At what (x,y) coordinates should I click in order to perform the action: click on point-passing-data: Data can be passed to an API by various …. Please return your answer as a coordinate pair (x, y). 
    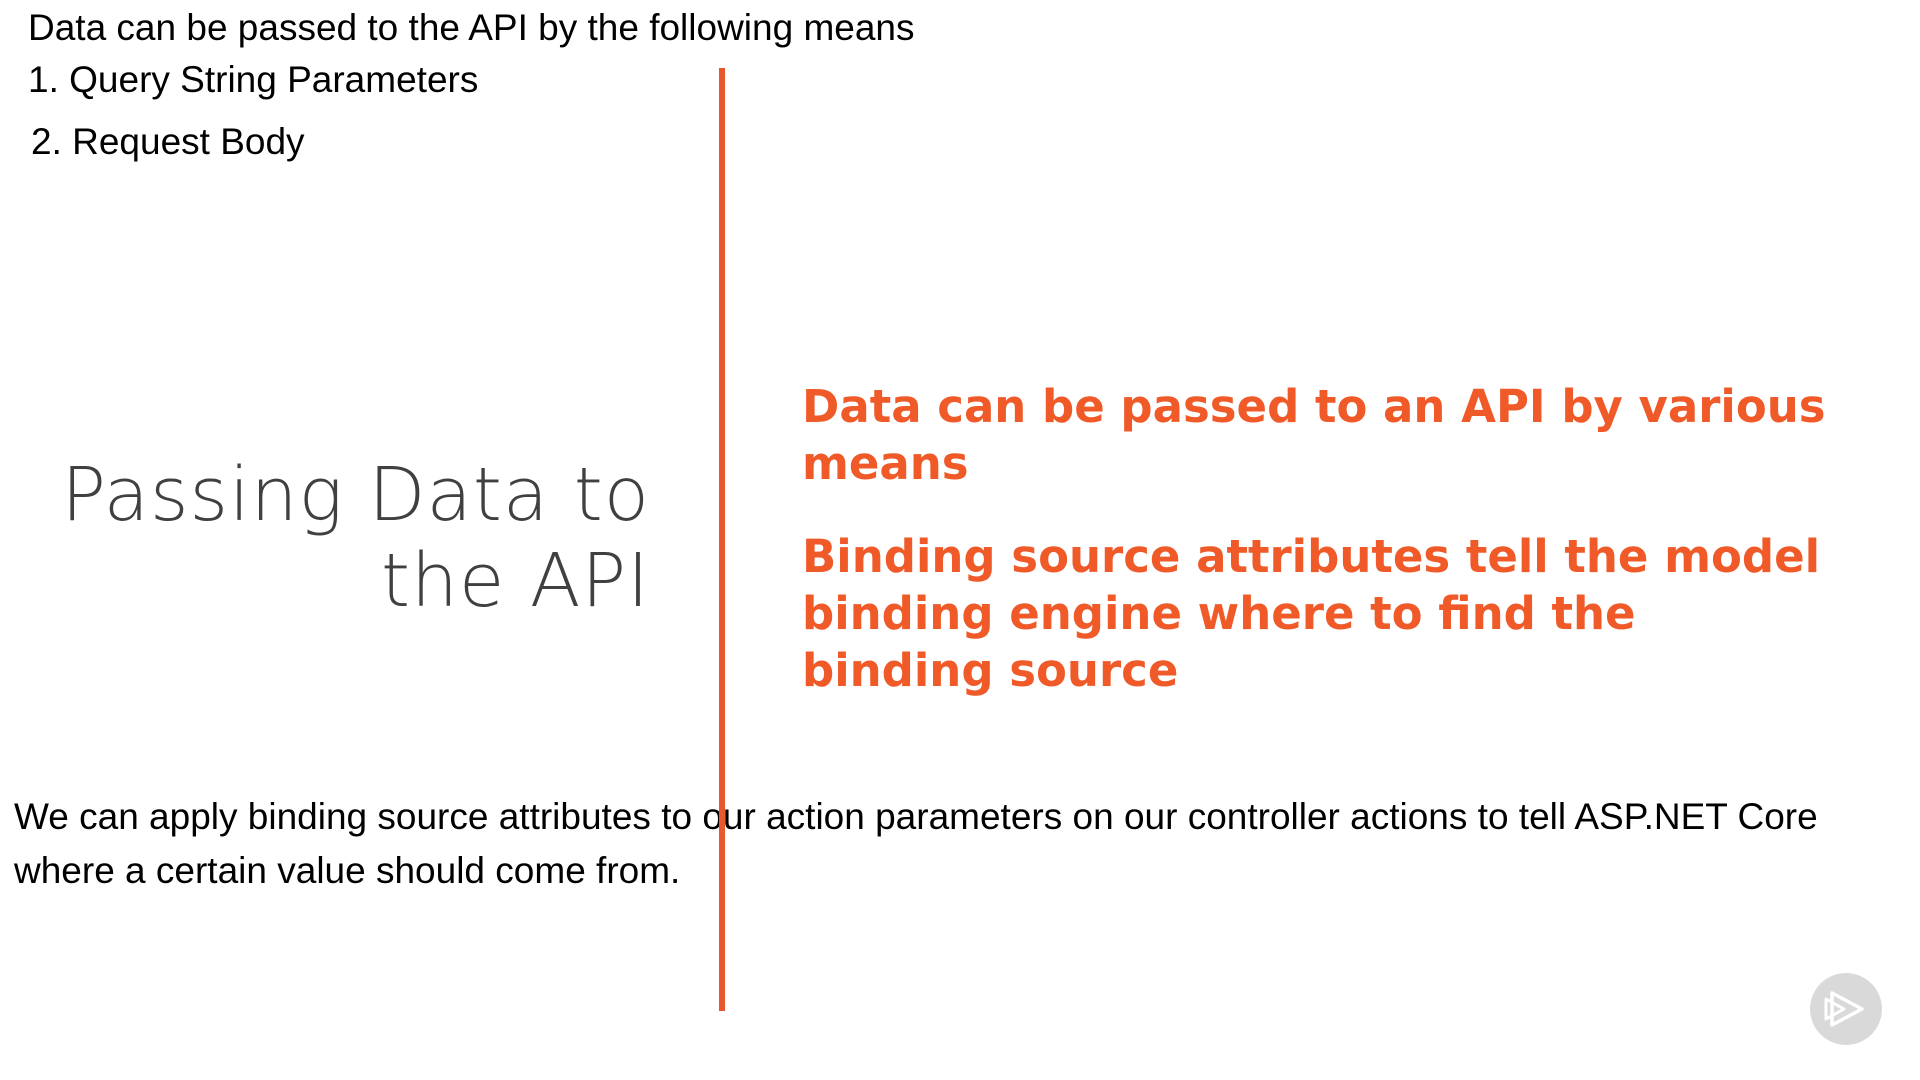
    Looking at the image, I should click on (1314, 435).